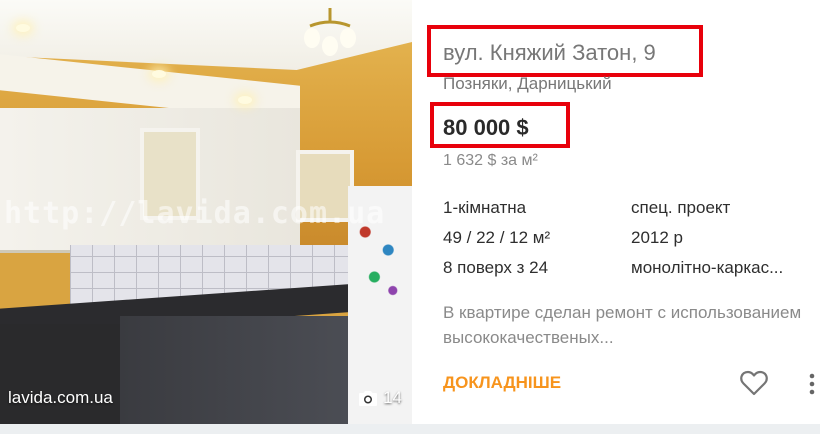 The height and width of the screenshot is (434, 820). What do you see at coordinates (497, 237) in the screenshot?
I see `attr-area: 49 / 22 / 12 м²` at bounding box center [497, 237].